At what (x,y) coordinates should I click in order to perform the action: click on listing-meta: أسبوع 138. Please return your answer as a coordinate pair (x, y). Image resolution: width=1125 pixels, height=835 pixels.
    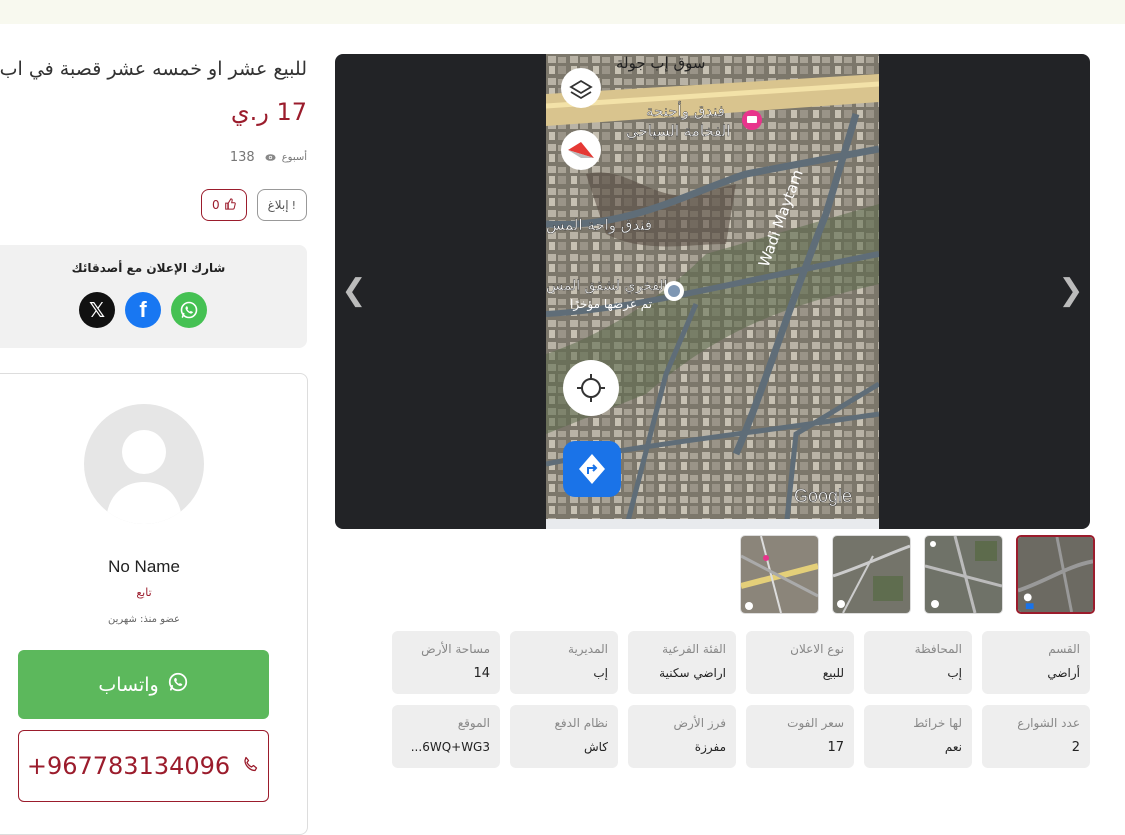
    Looking at the image, I should click on (268, 157).